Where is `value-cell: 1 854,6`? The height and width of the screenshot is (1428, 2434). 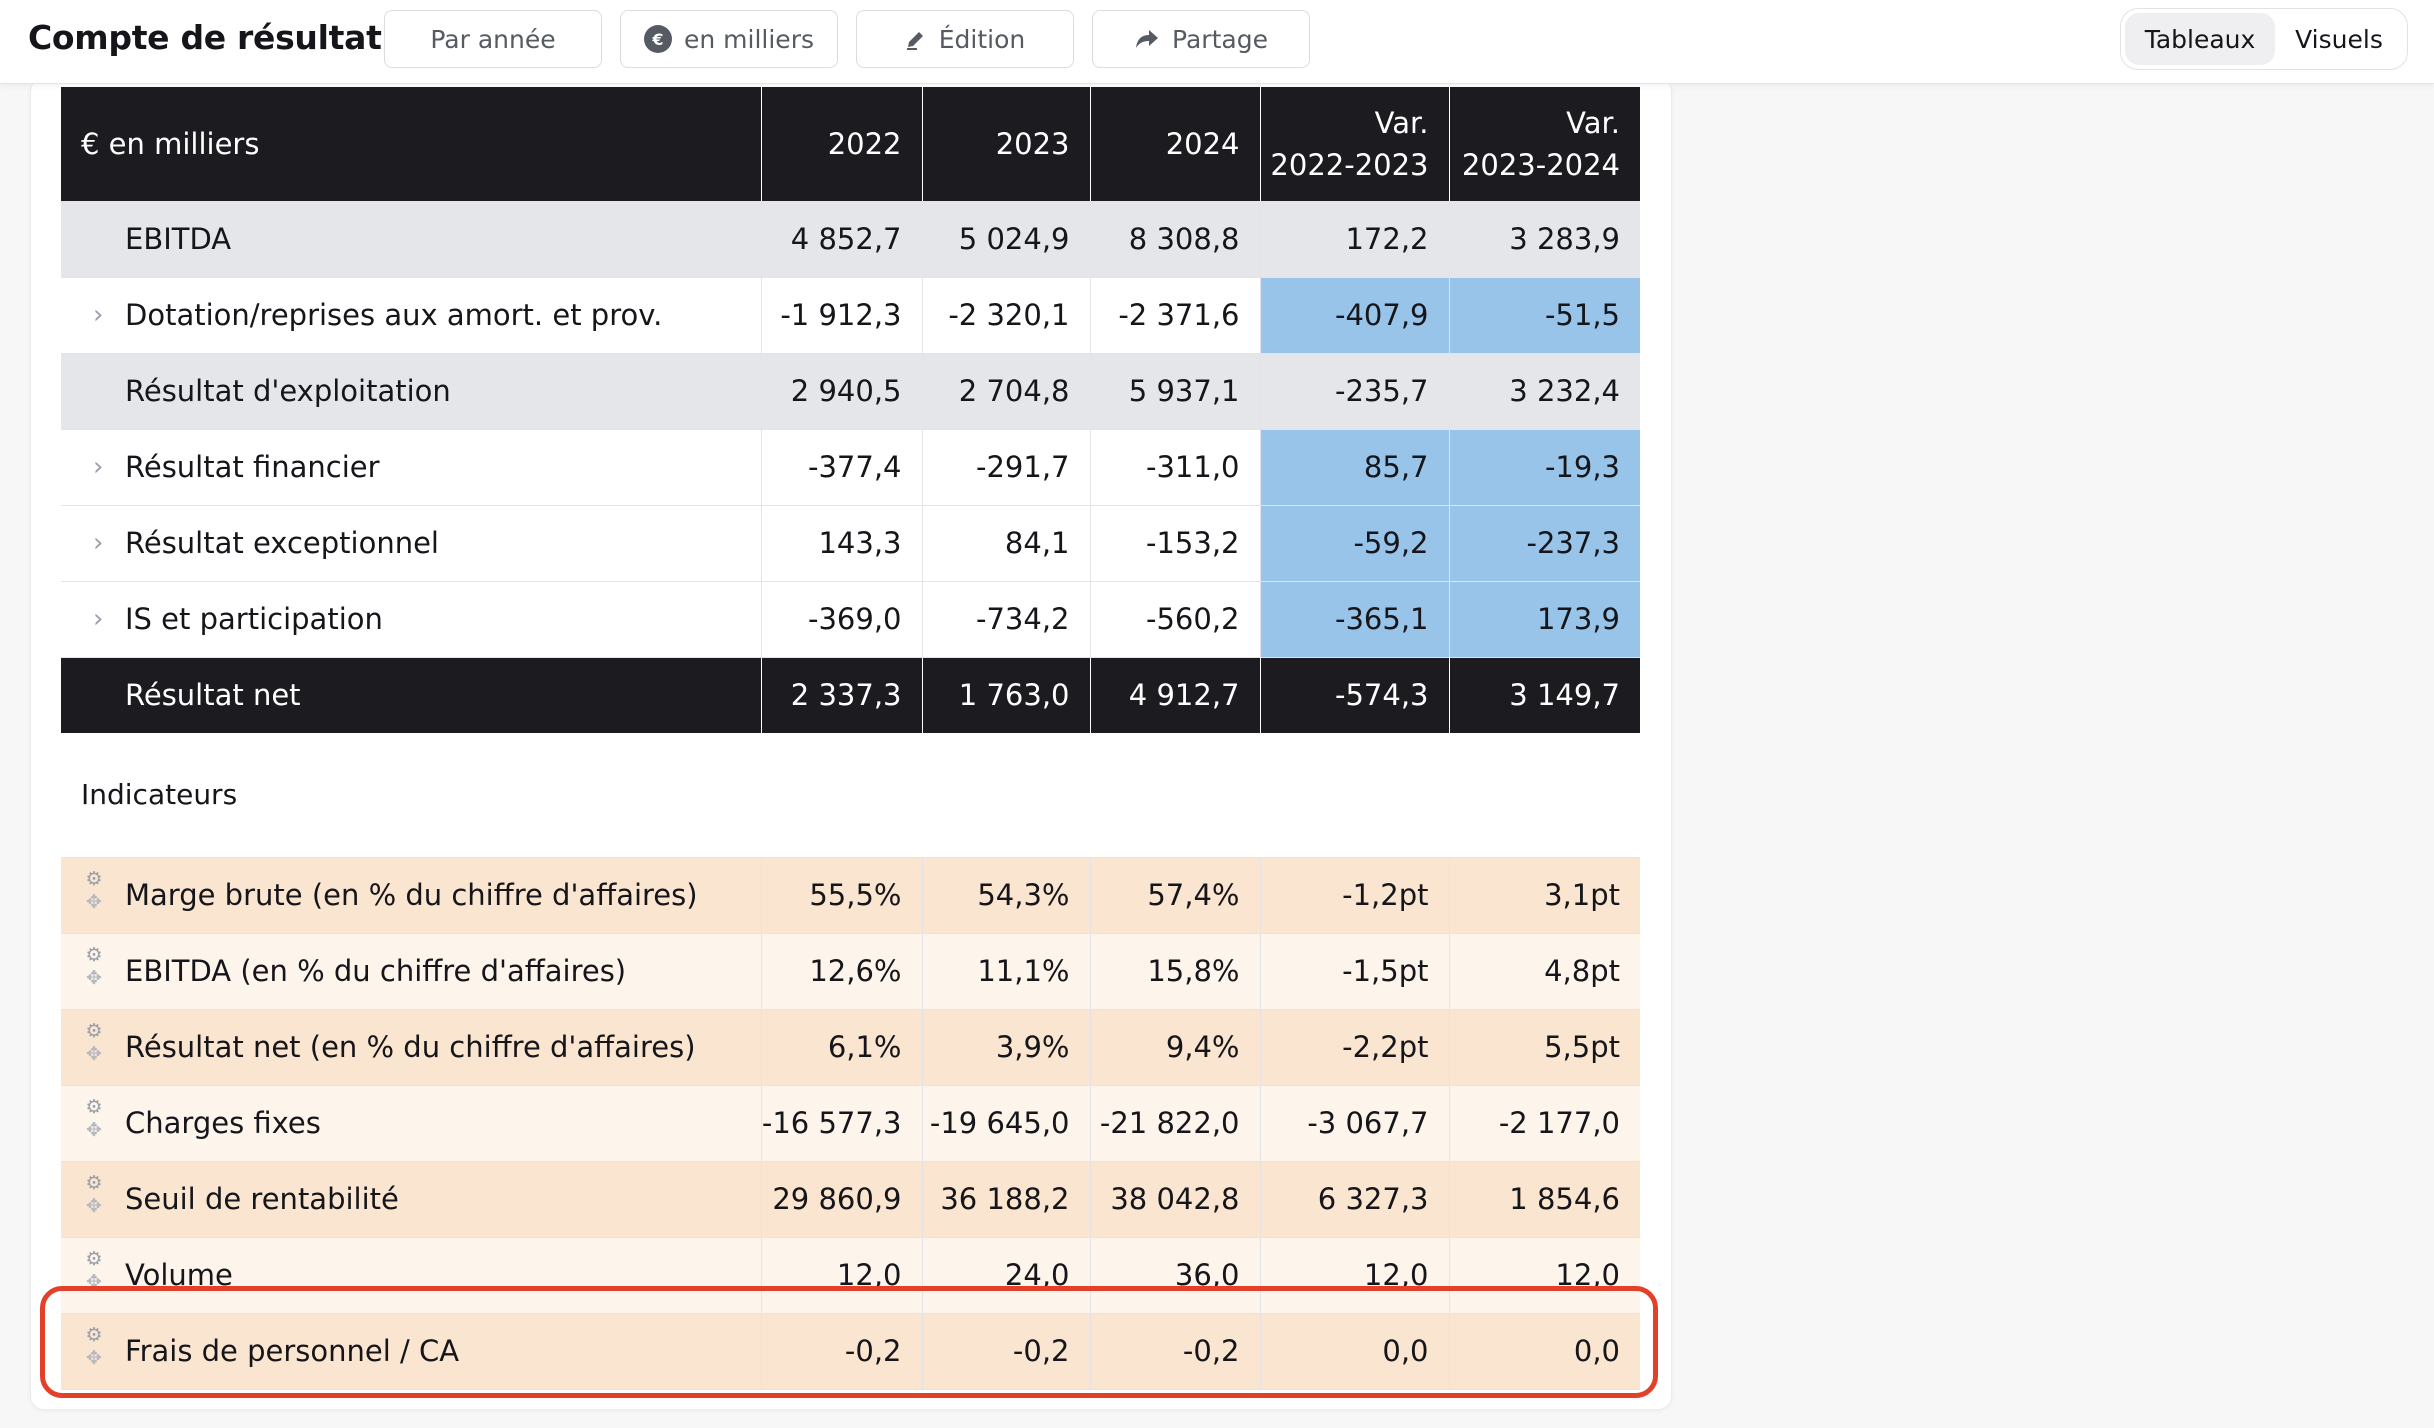
value-cell: 1 854,6 is located at coordinates (1544, 1199).